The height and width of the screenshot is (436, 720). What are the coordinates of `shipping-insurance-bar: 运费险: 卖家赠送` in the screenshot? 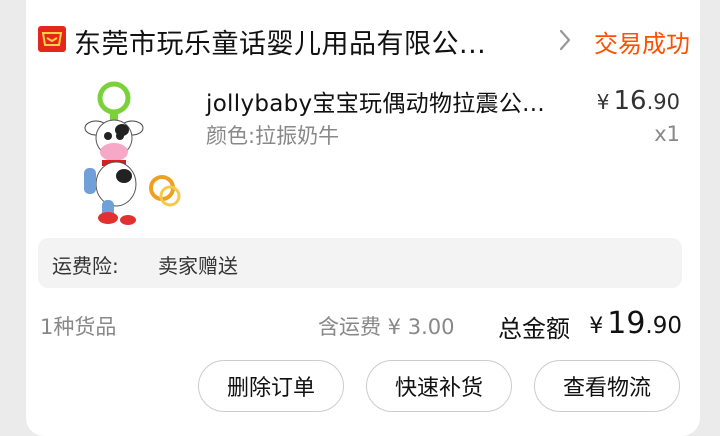 It's located at (360, 263).